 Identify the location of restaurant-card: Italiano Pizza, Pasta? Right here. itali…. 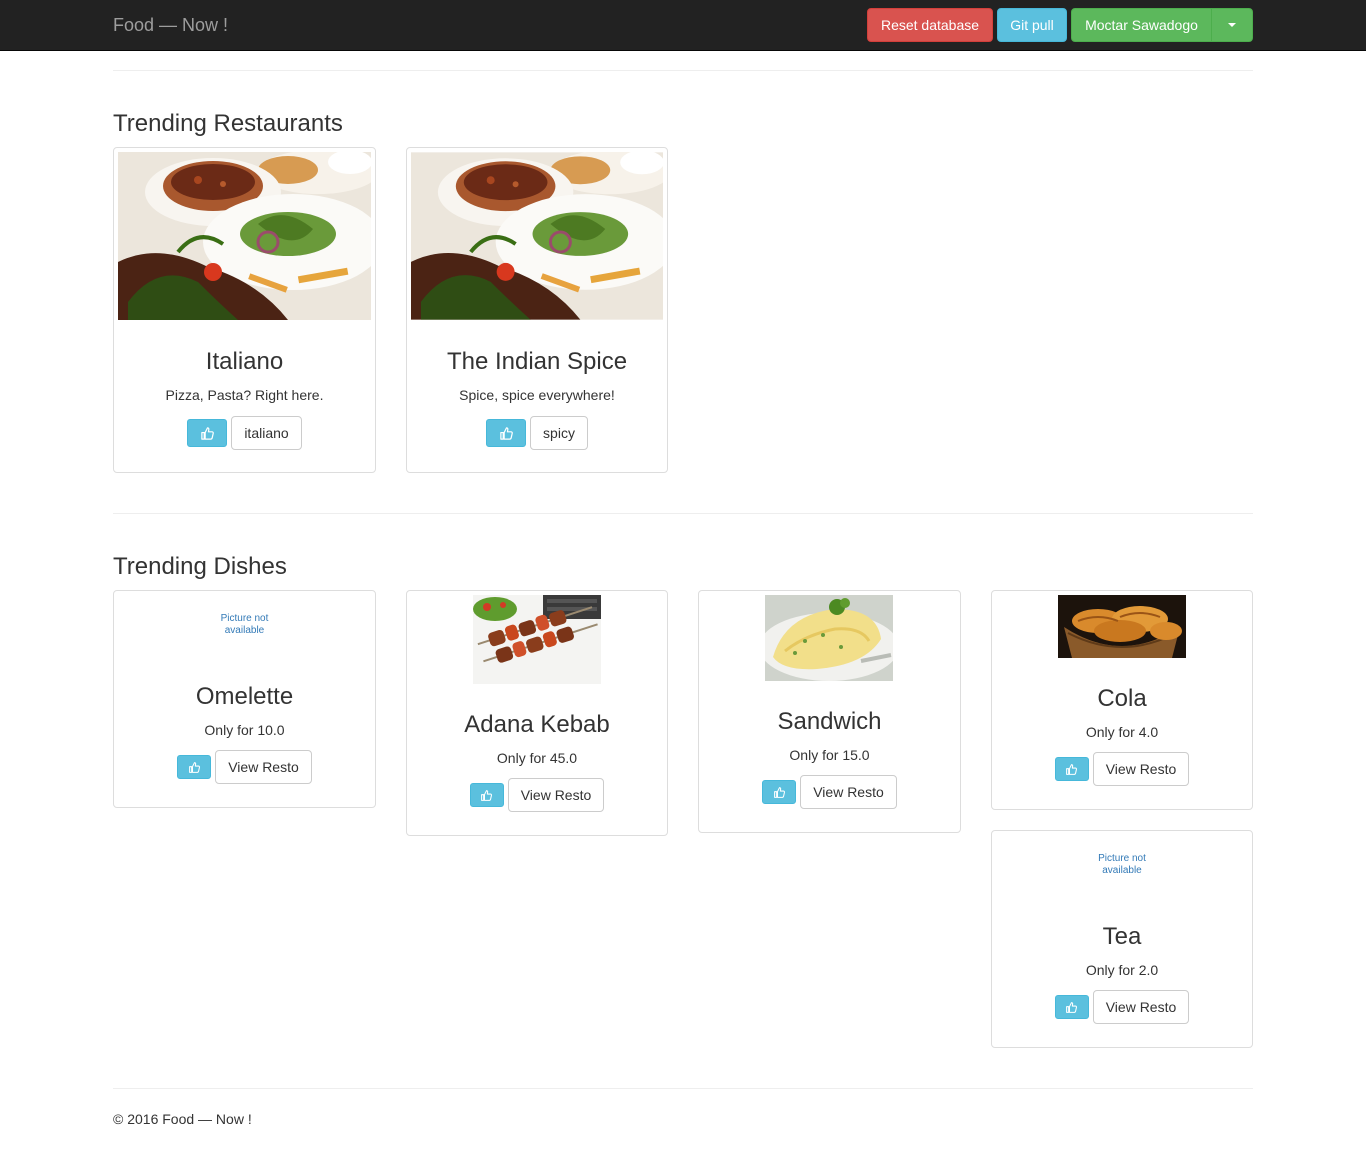
(244, 310).